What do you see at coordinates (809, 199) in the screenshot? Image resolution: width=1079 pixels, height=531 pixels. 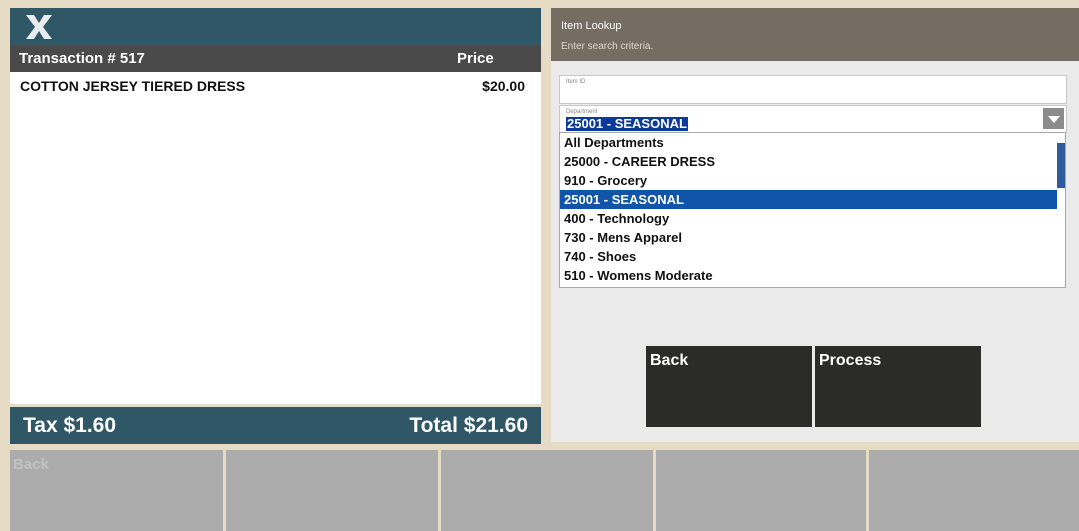 I see `department-option-25001: 25001 - SEASONAL` at bounding box center [809, 199].